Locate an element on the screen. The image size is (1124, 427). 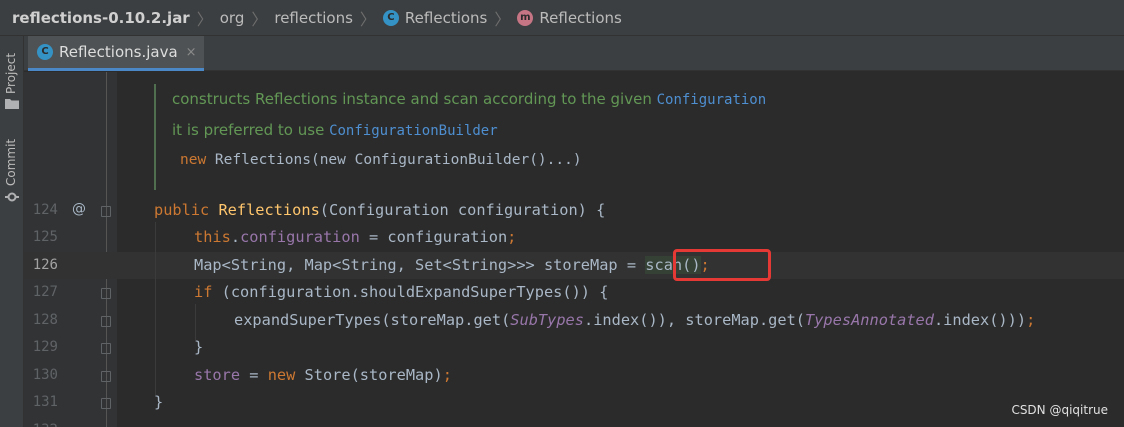
code-text: expandSuperTypes(storeMap.get( is located at coordinates (372, 320).